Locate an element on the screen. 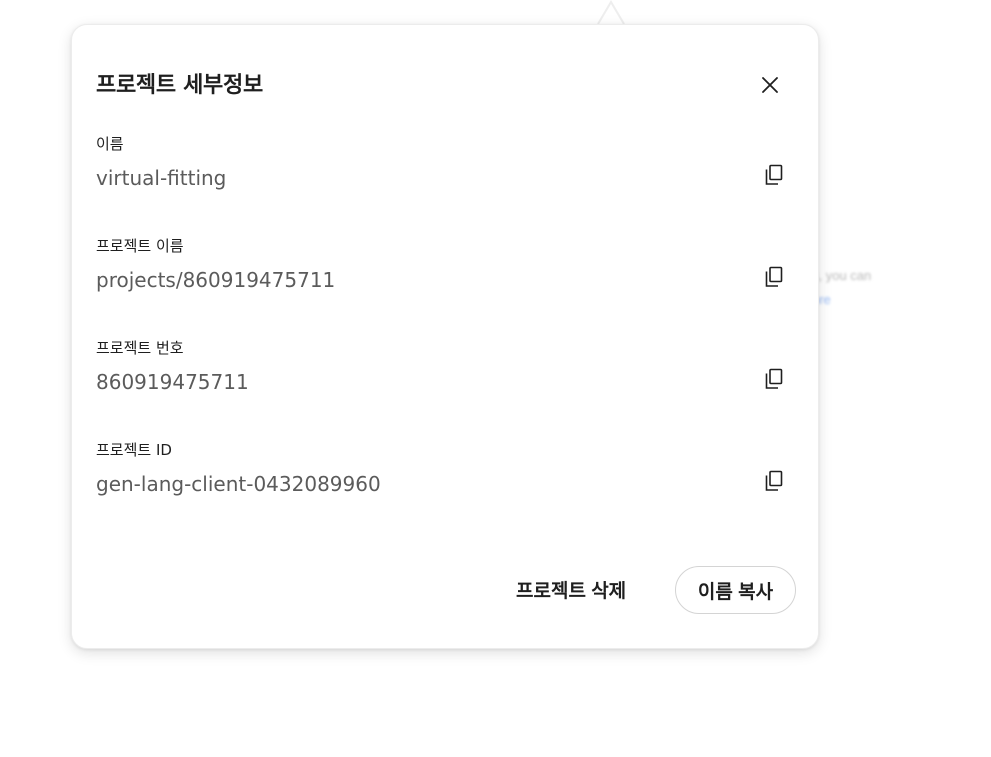 The width and height of the screenshot is (991, 757). field-value: gen-lang-client-0432089960 is located at coordinates (238, 484).